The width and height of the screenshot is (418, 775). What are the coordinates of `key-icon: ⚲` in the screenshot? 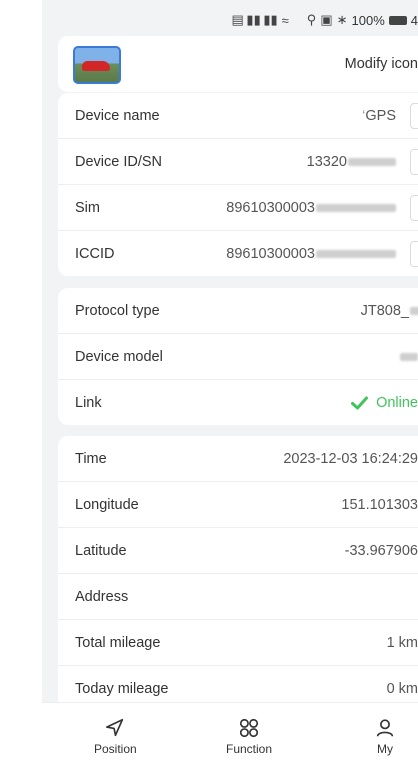 It's located at (311, 19).